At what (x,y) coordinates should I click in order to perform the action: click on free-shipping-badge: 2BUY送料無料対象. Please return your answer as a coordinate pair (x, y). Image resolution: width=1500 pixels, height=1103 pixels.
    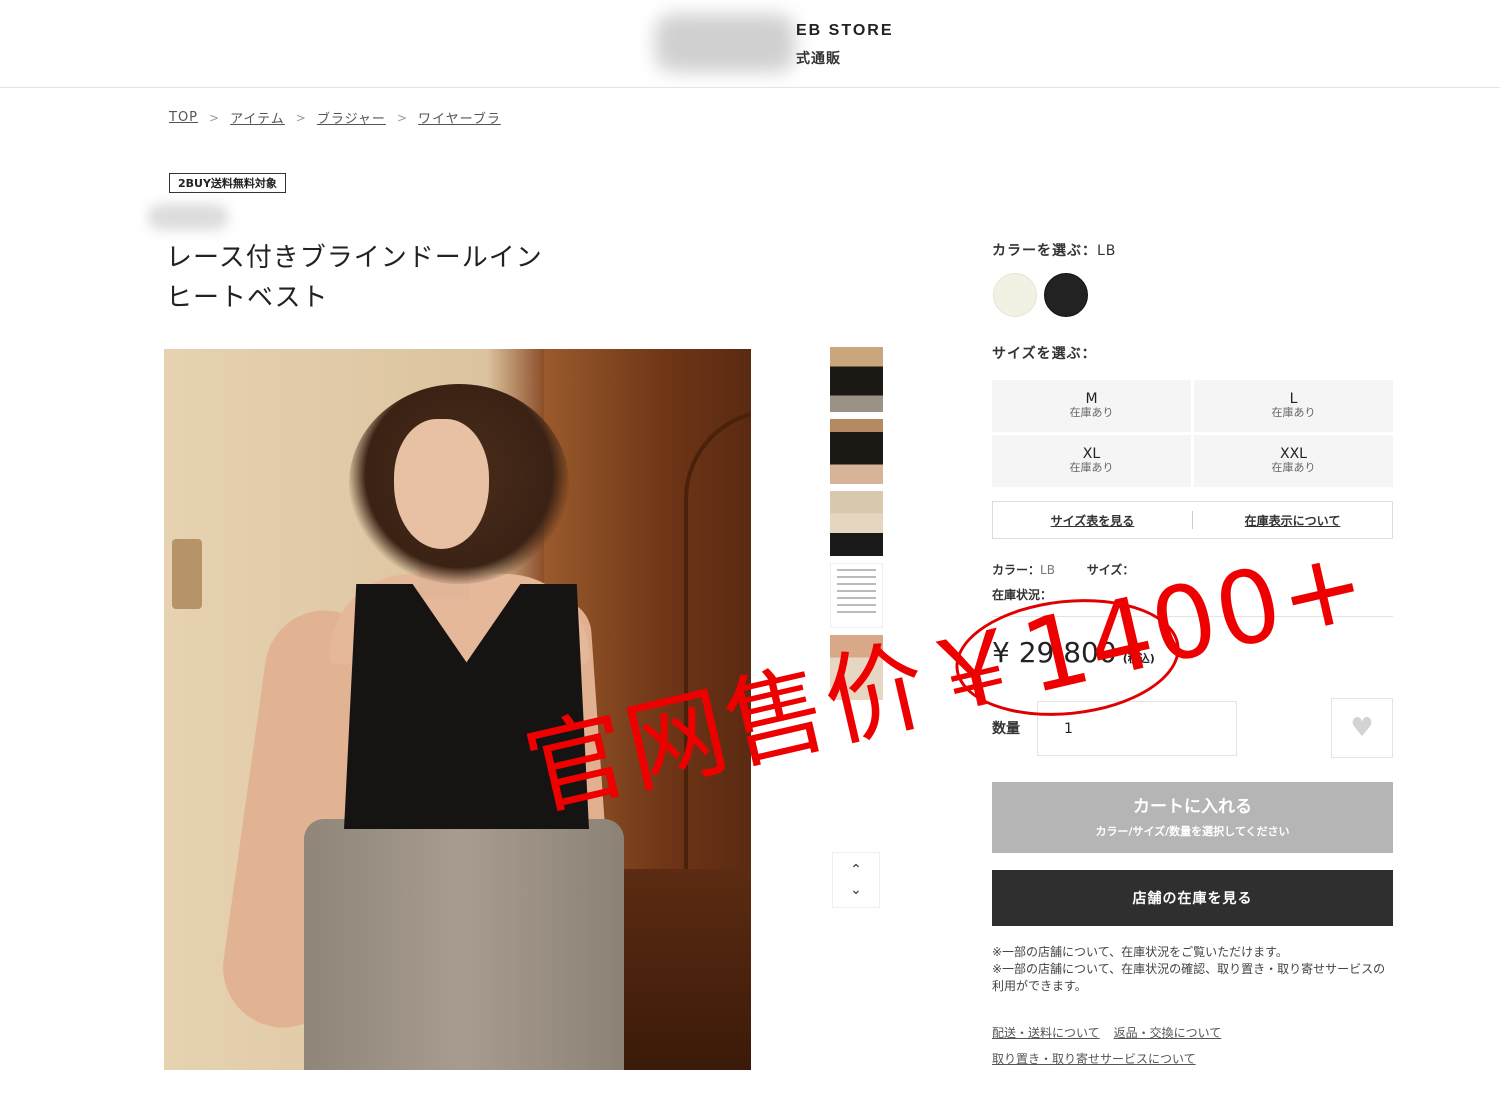
    Looking at the image, I should click on (227, 183).